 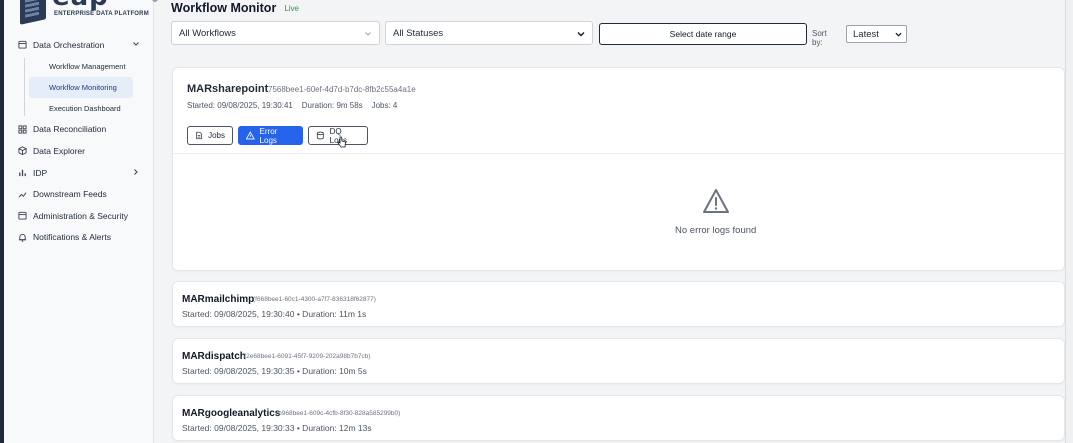 What do you see at coordinates (22, 129) in the screenshot?
I see `grid-icon` at bounding box center [22, 129].